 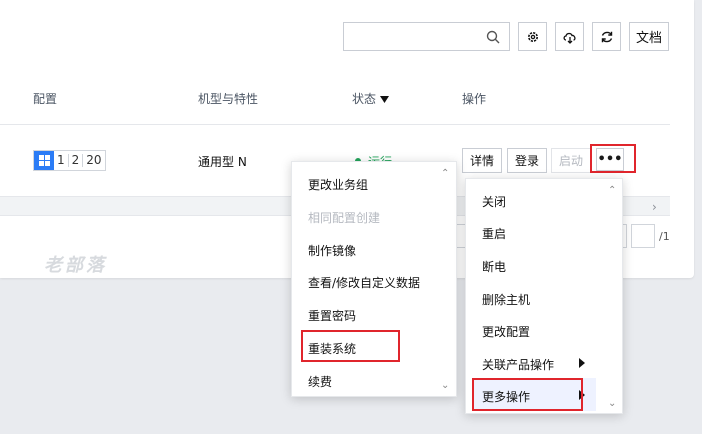 I want to click on download-button, so click(x=569, y=36).